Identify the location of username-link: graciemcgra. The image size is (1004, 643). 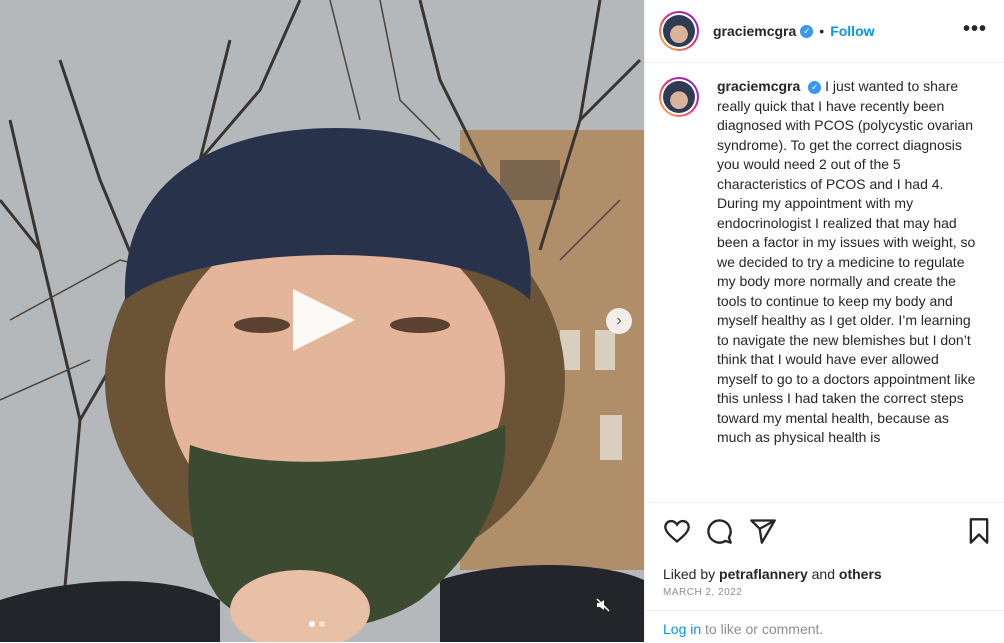
(754, 31).